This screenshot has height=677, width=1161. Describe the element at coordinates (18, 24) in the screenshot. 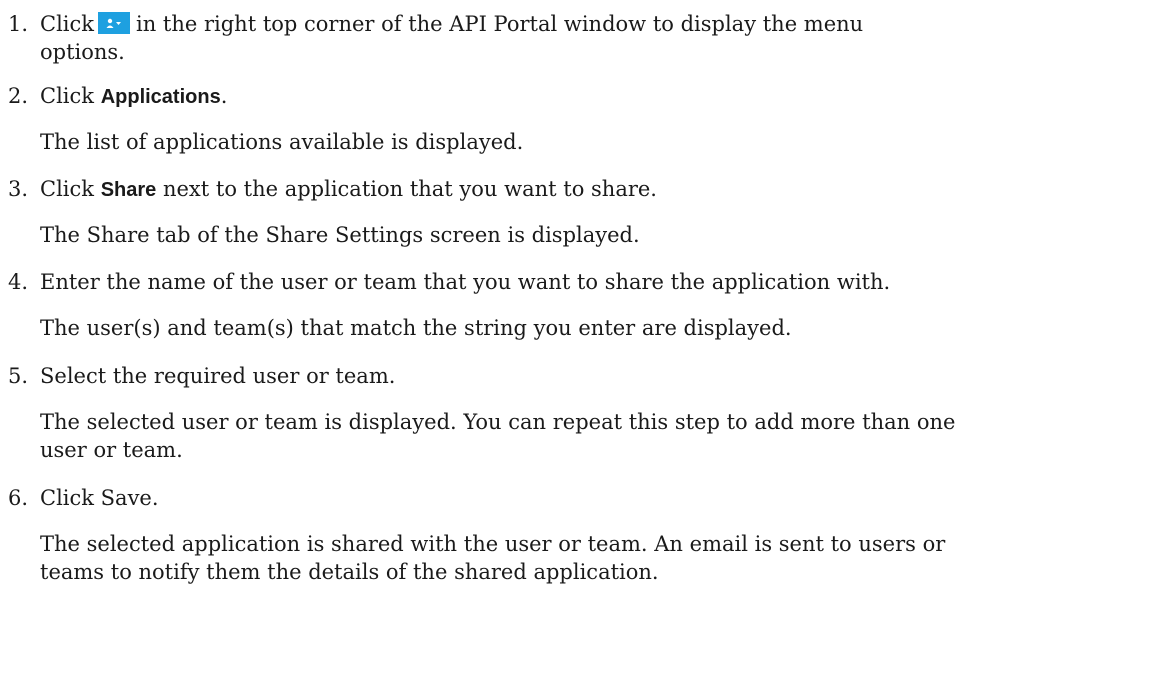

I see `step-number: 1.` at that location.